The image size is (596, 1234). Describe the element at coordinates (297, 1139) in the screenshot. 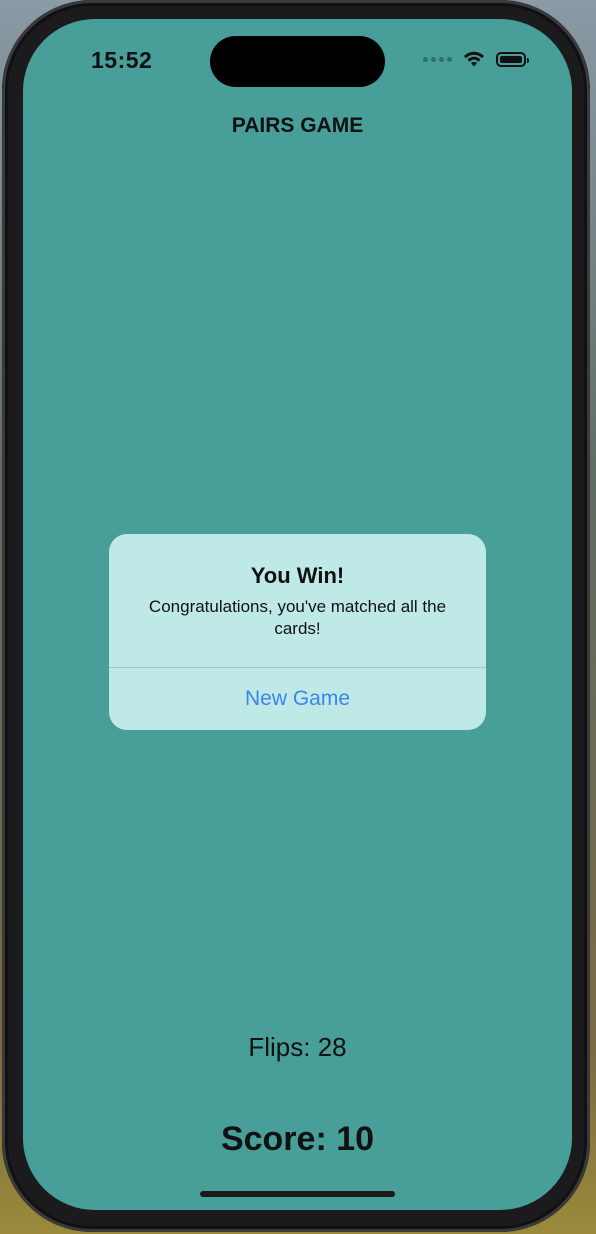

I see `score-display: Score: 10` at that location.